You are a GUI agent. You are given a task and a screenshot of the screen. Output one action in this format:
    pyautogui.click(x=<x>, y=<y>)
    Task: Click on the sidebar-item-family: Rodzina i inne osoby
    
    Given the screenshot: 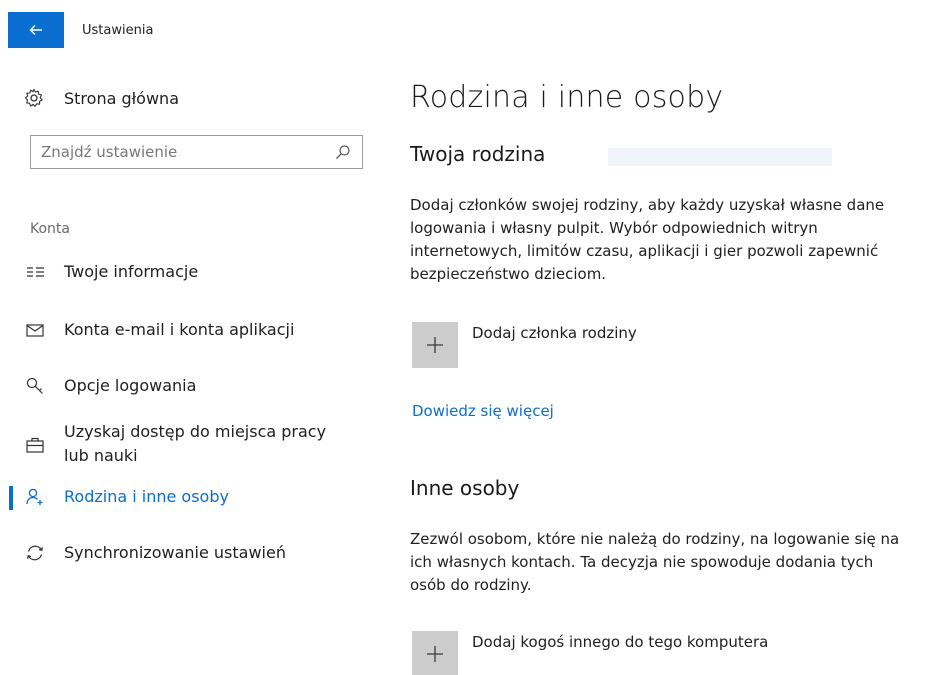 What is the action you would take?
    pyautogui.click(x=190, y=498)
    